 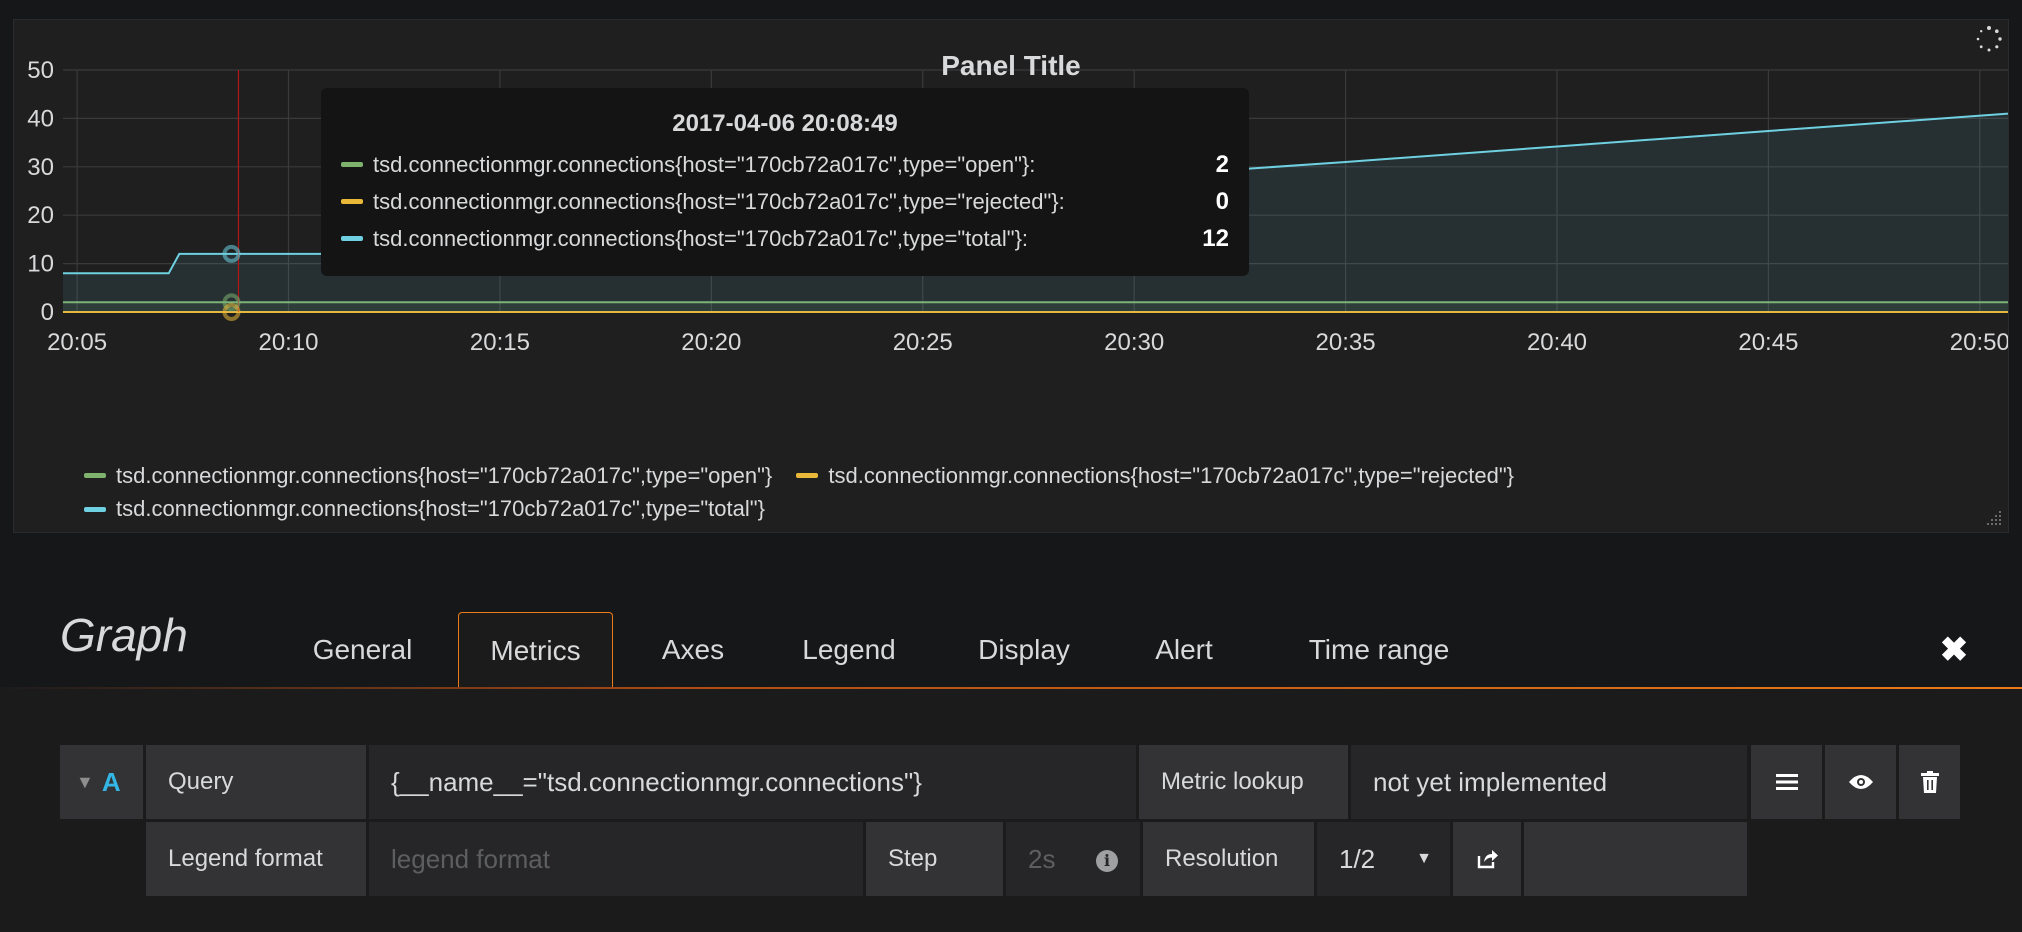 What do you see at coordinates (124, 635) in the screenshot?
I see `editor-title: Graph` at bounding box center [124, 635].